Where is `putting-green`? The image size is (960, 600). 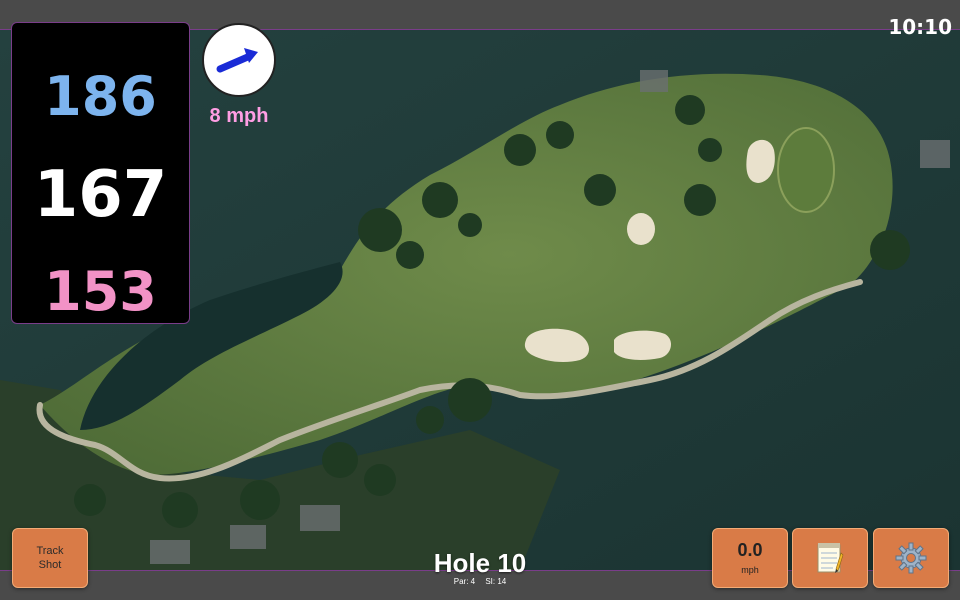 putting-green is located at coordinates (806, 170).